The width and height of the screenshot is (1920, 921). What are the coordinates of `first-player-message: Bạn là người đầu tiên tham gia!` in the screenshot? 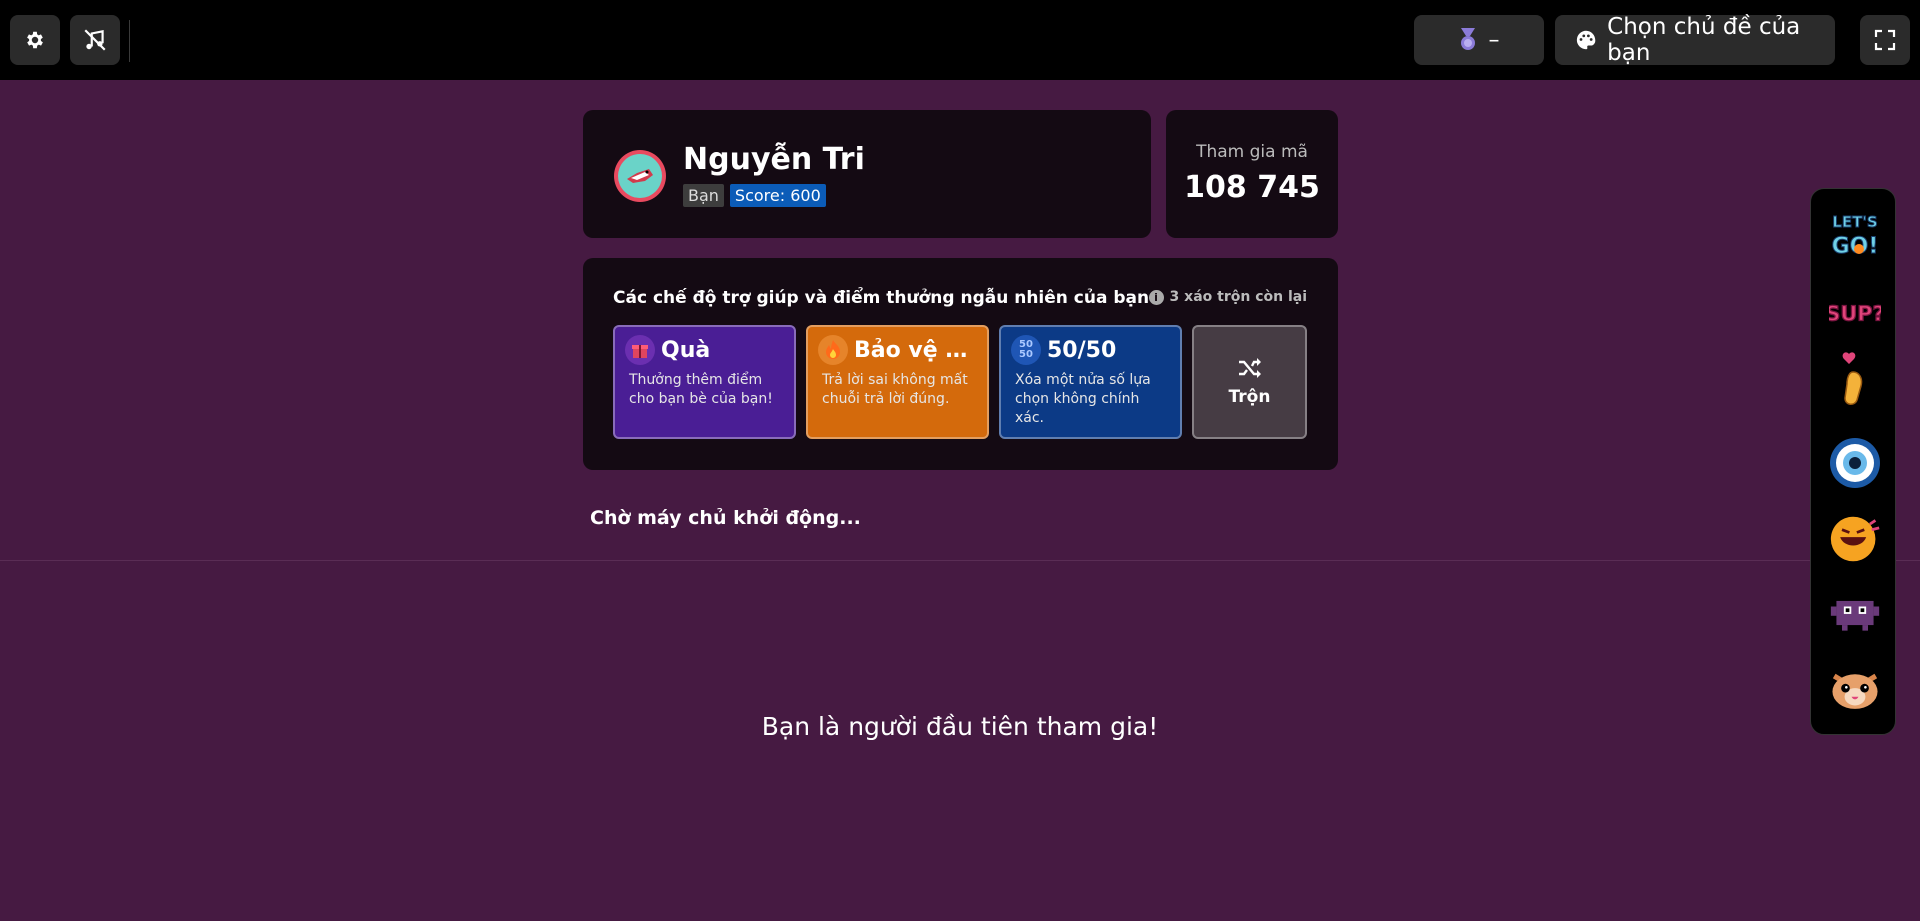 It's located at (960, 726).